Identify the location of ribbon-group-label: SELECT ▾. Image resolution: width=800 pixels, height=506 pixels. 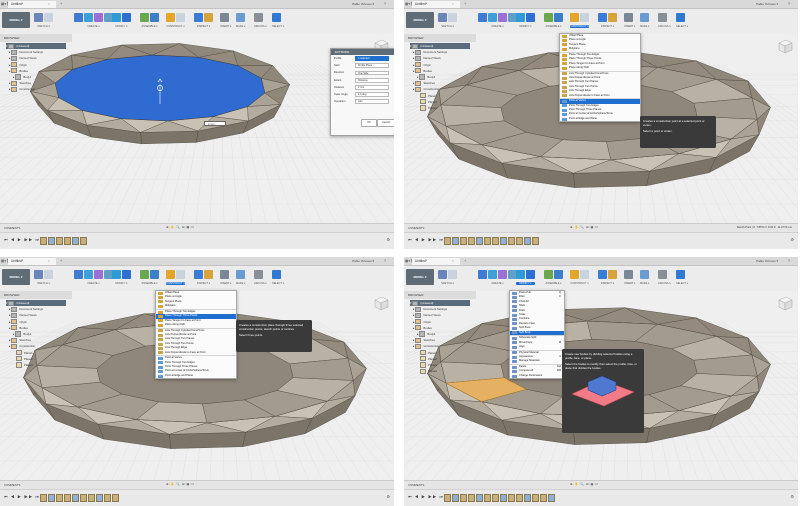
(278, 283).